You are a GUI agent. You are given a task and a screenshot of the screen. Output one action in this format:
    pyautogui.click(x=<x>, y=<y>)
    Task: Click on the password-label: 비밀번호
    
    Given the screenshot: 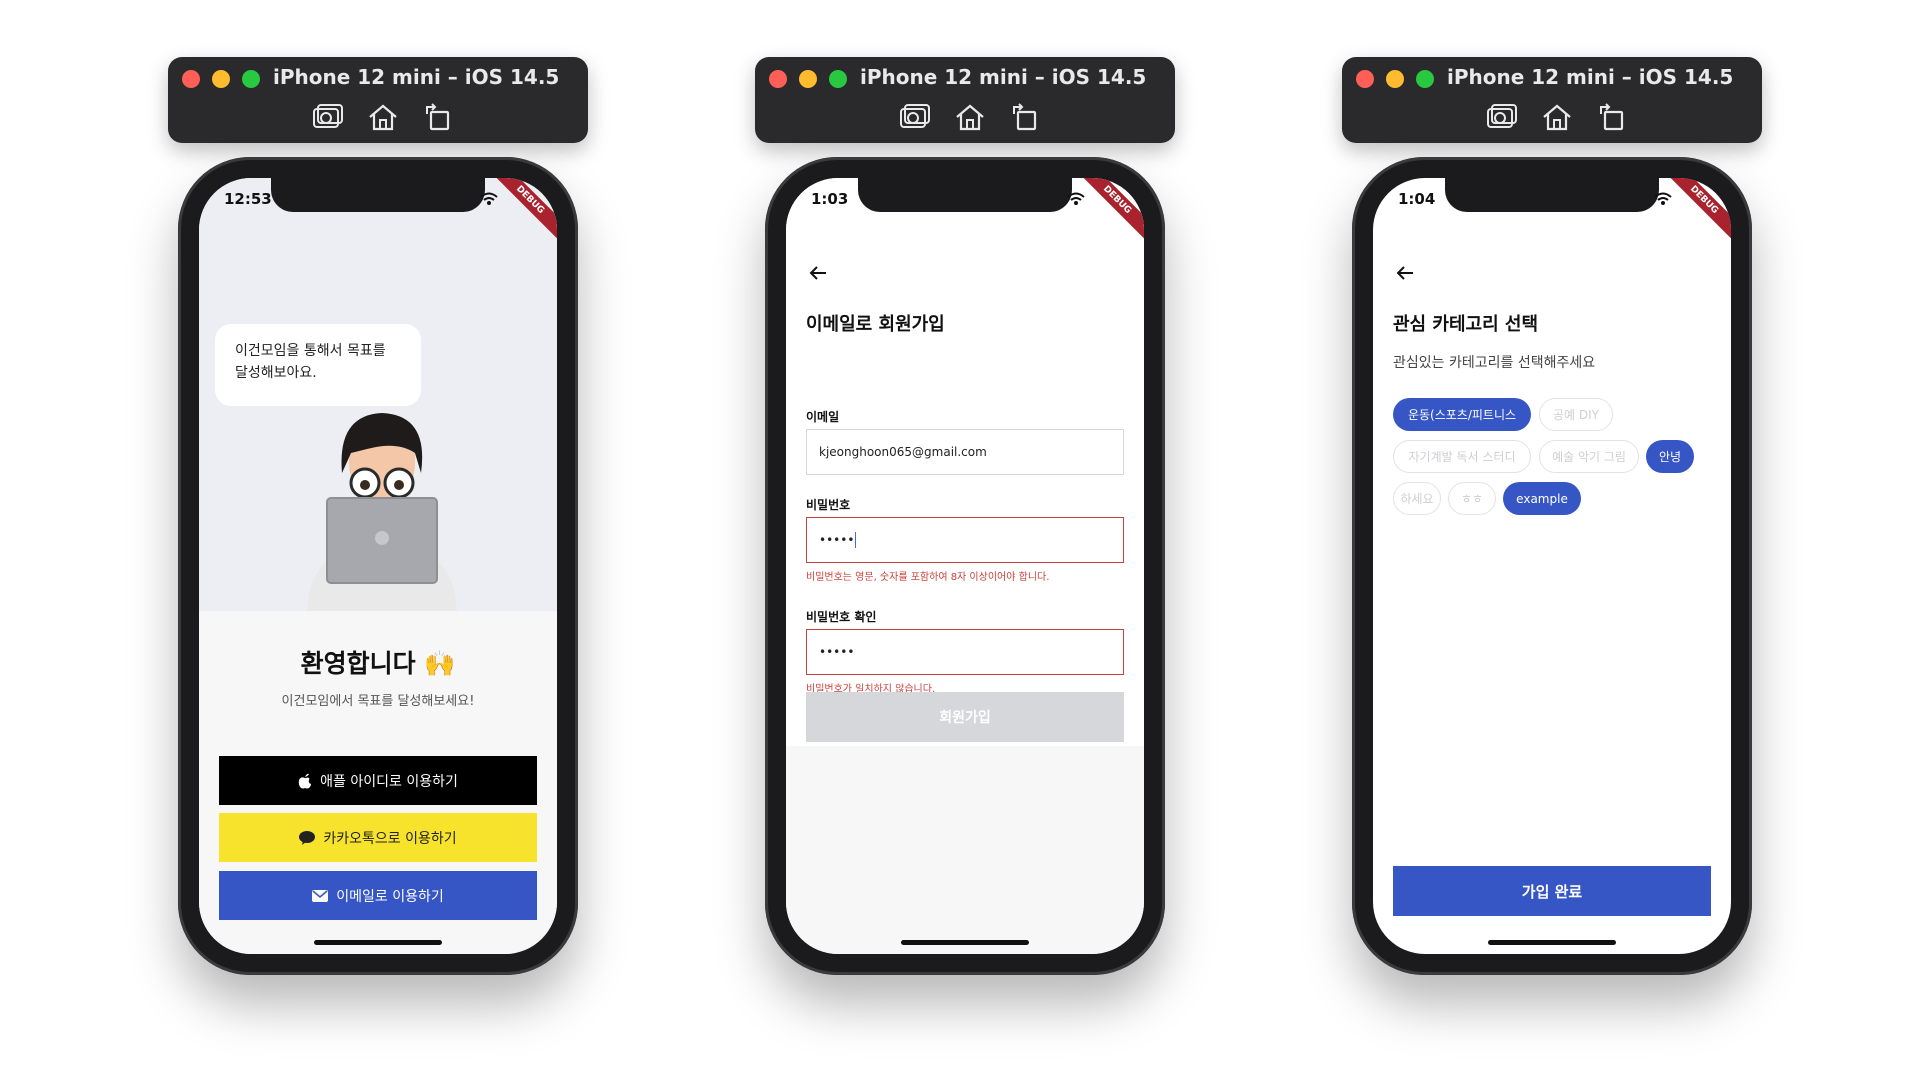 What is the action you would take?
    pyautogui.click(x=828, y=505)
    